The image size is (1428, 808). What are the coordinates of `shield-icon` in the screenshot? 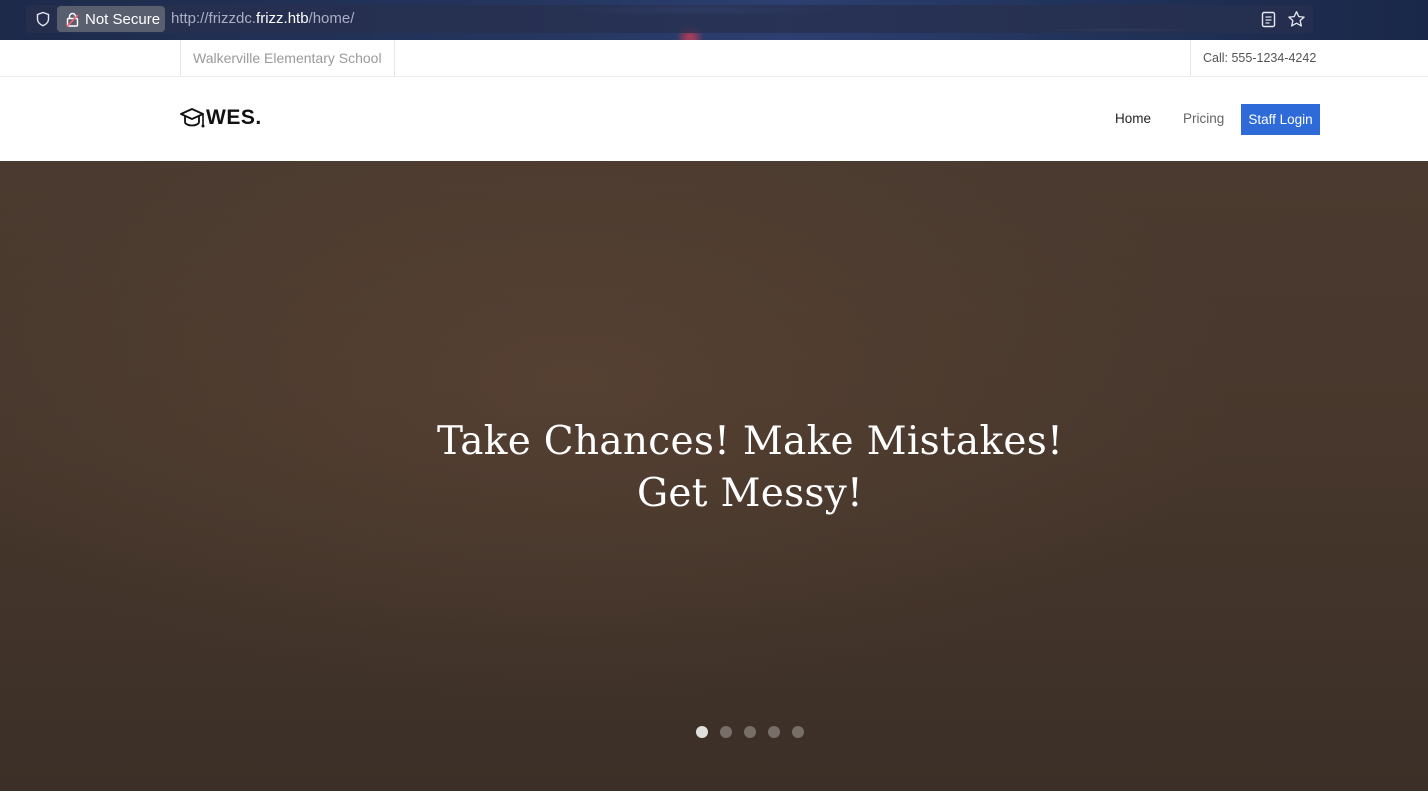 It's located at (43, 19).